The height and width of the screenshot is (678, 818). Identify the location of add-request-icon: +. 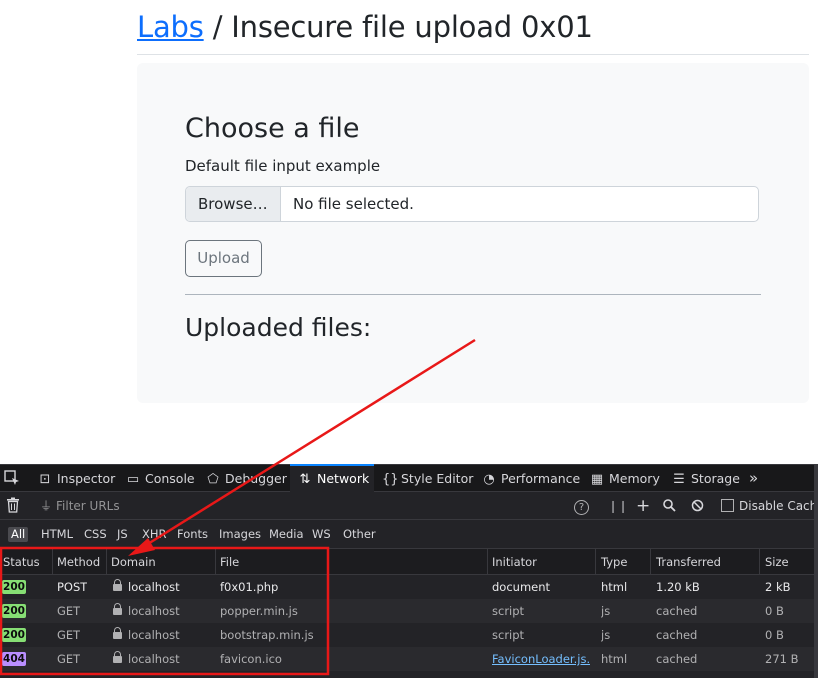
(643, 506).